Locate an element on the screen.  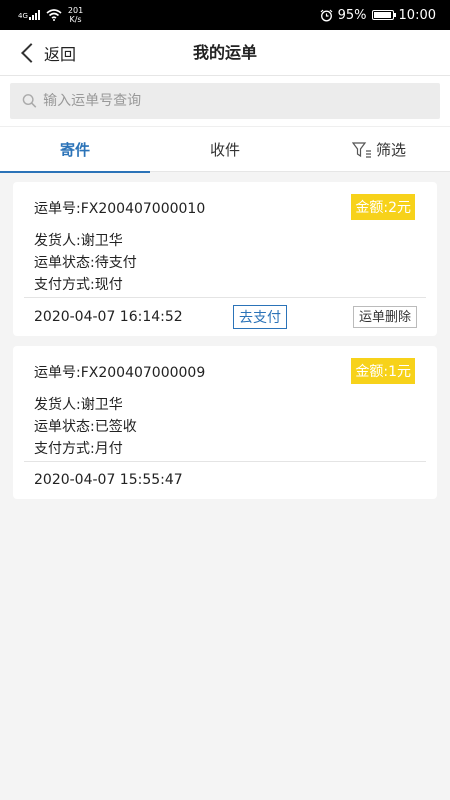
filter-label: 筛选 is located at coordinates (390, 150).